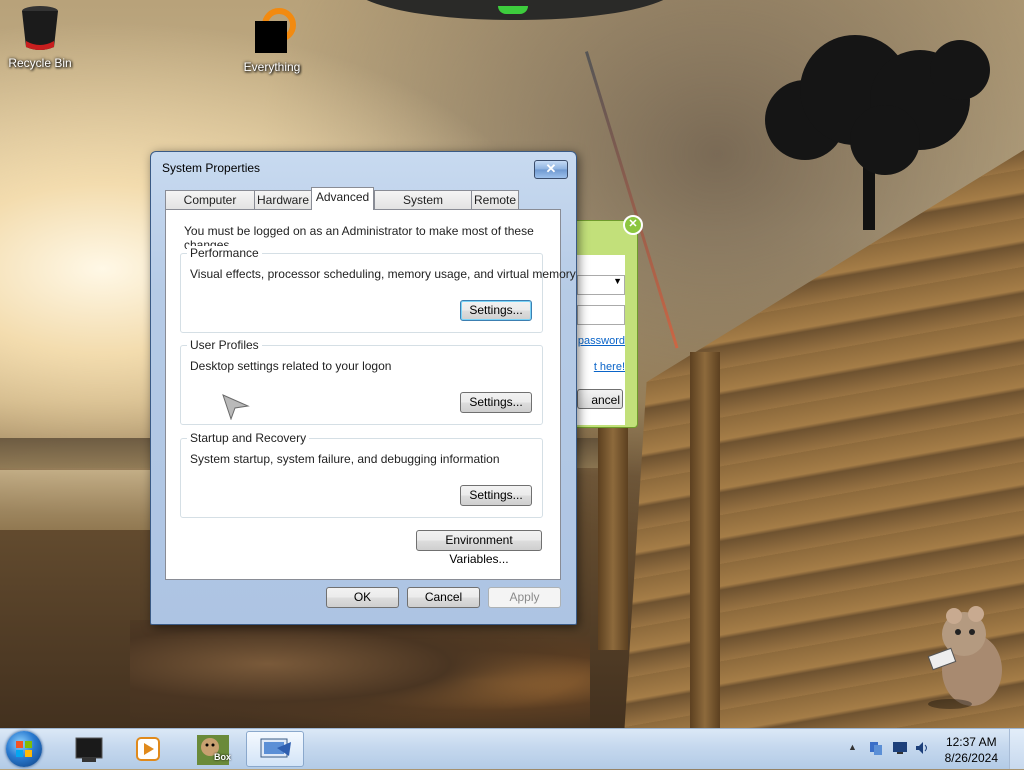  What do you see at coordinates (971, 758) in the screenshot?
I see `clock-date: 8/26/2024` at bounding box center [971, 758].